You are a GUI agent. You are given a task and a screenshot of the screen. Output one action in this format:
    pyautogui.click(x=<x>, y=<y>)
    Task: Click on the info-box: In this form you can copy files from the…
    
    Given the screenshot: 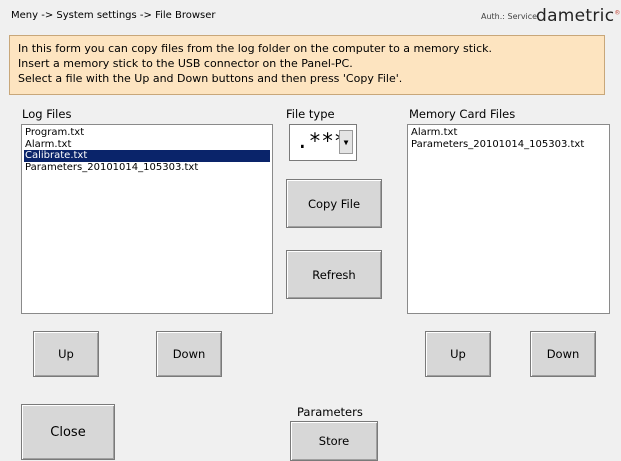 What is the action you would take?
    pyautogui.click(x=307, y=65)
    